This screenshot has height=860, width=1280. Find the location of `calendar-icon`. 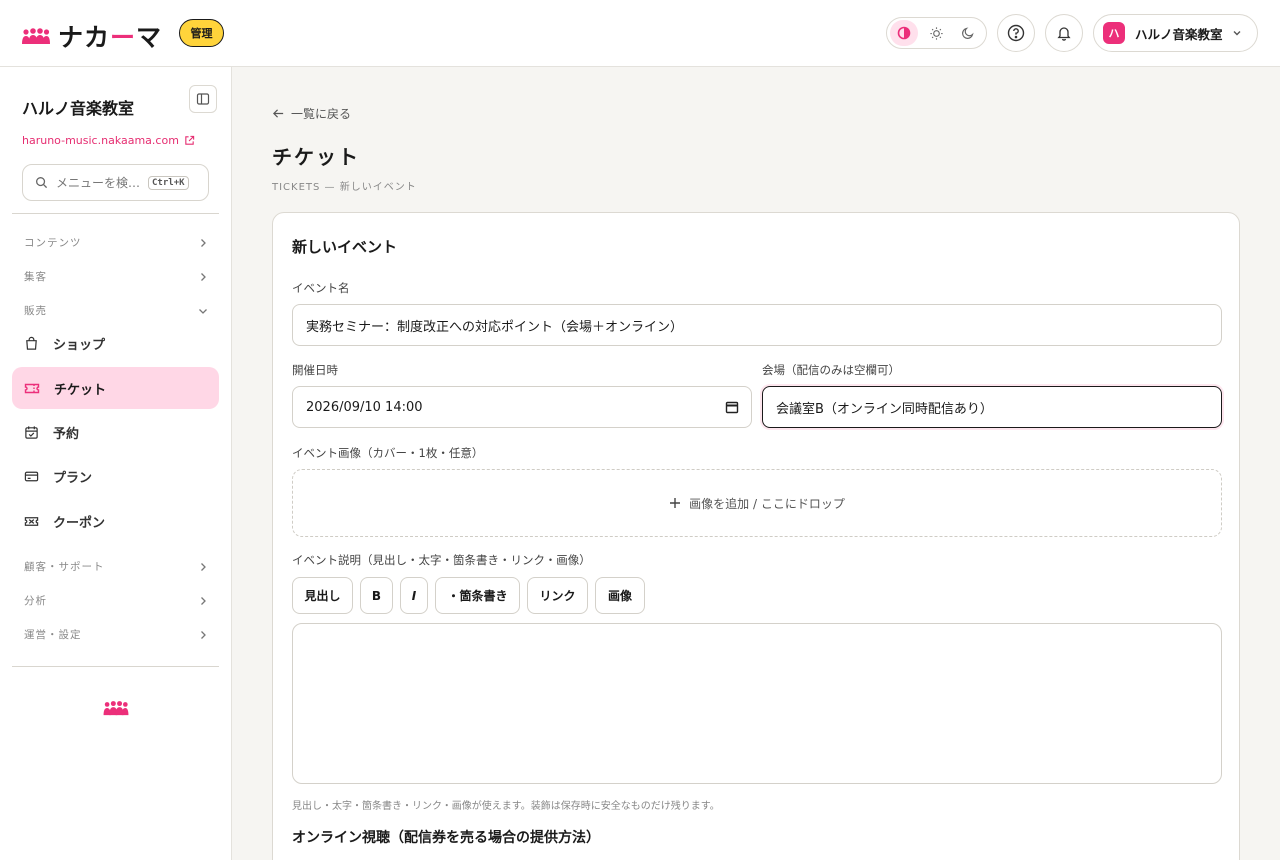

calendar-icon is located at coordinates (732, 407).